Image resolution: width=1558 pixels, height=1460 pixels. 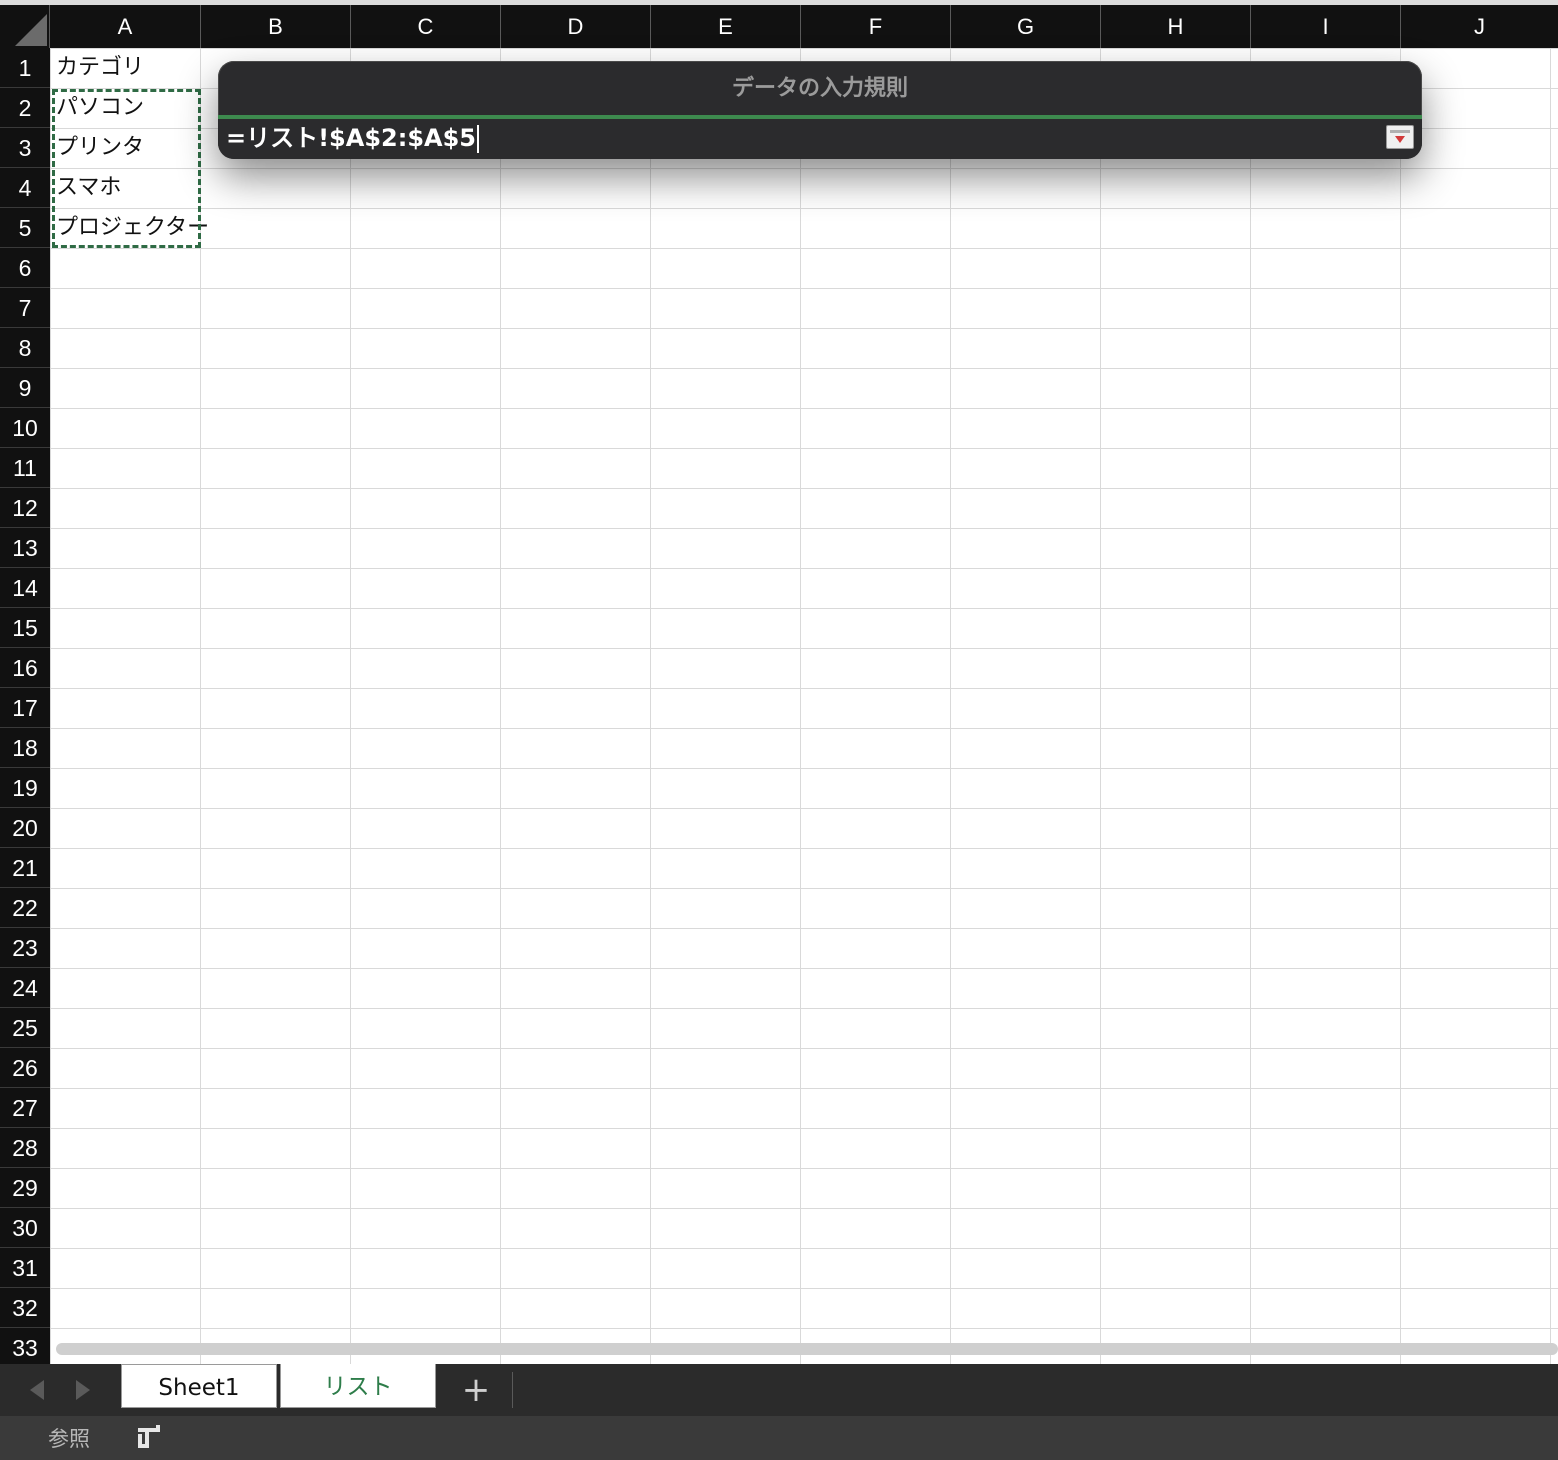 What do you see at coordinates (1026, 26) in the screenshot?
I see `column-header-g: G` at bounding box center [1026, 26].